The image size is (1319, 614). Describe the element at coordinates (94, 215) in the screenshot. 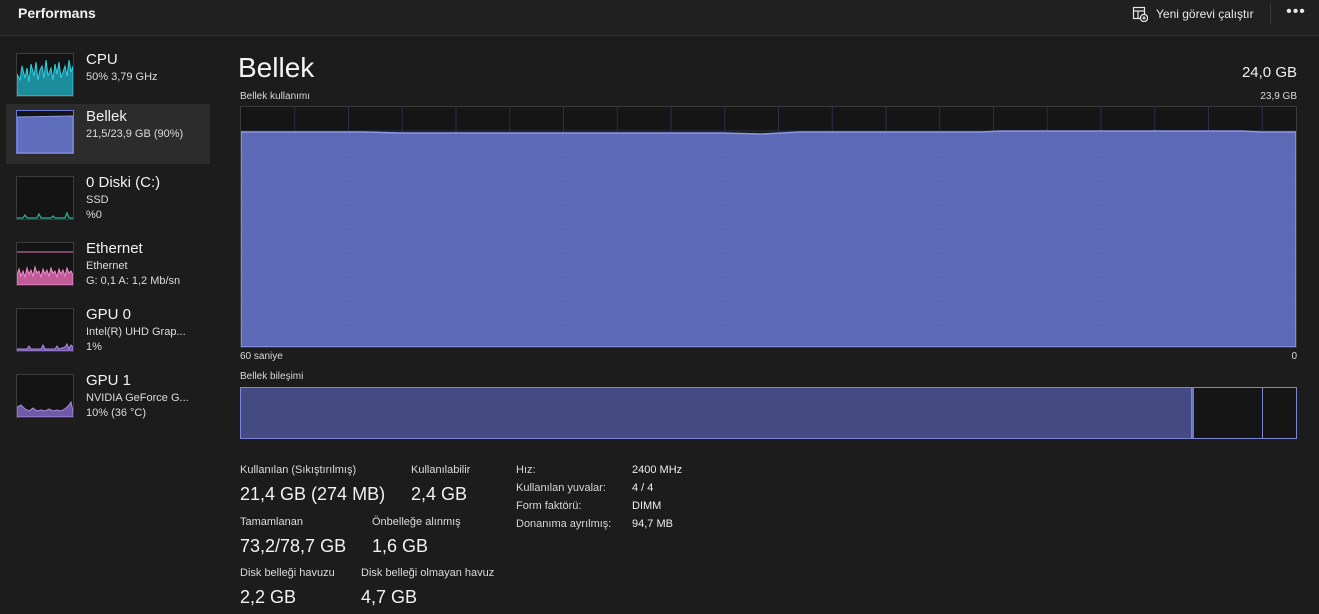

I see `sidebar-item-detail-2: %0` at that location.